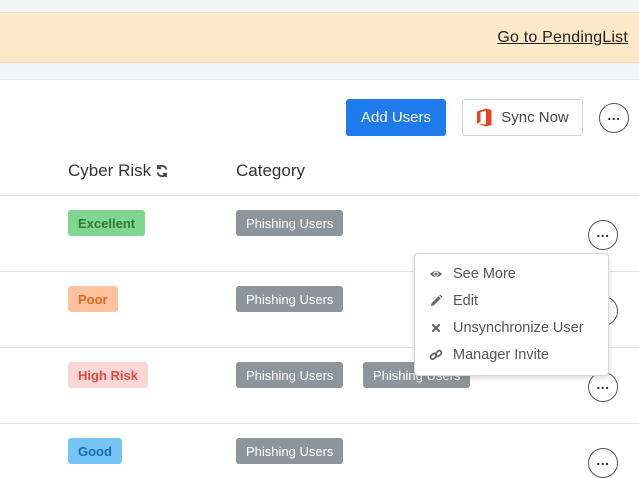  Describe the element at coordinates (484, 117) in the screenshot. I see `office-icon` at that location.